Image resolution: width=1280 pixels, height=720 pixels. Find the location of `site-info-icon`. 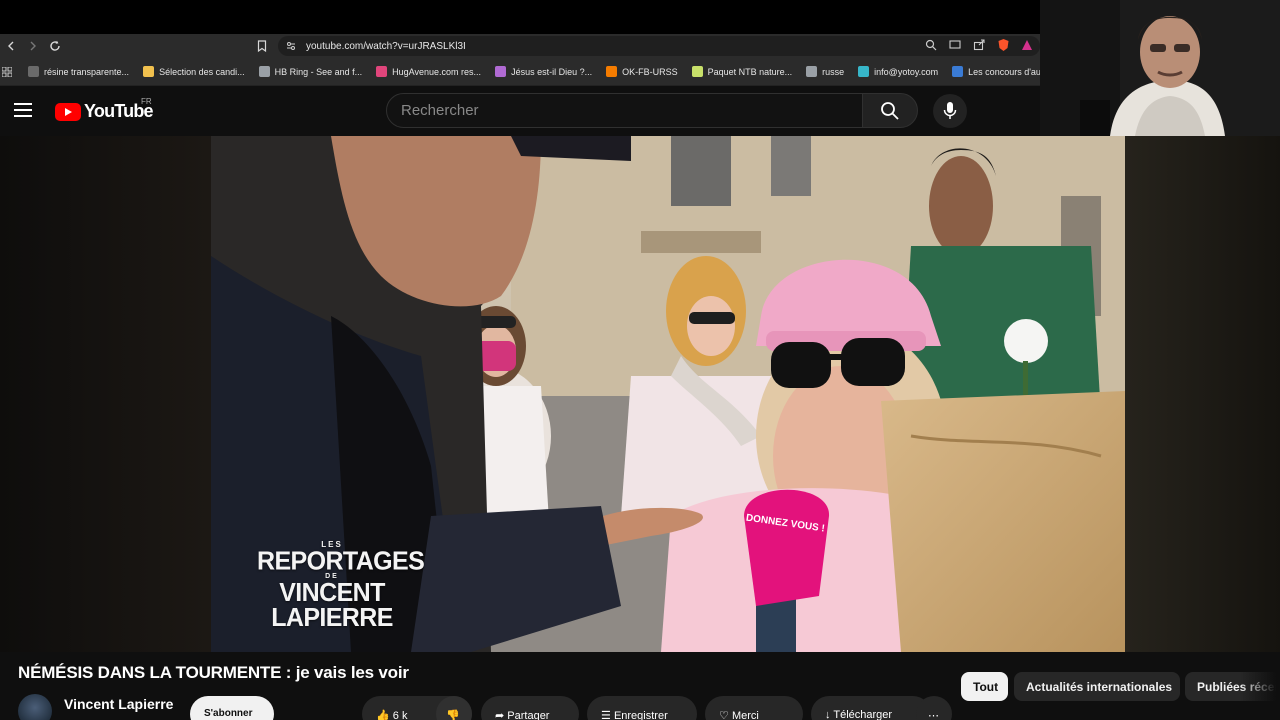

site-info-icon is located at coordinates (291, 46).